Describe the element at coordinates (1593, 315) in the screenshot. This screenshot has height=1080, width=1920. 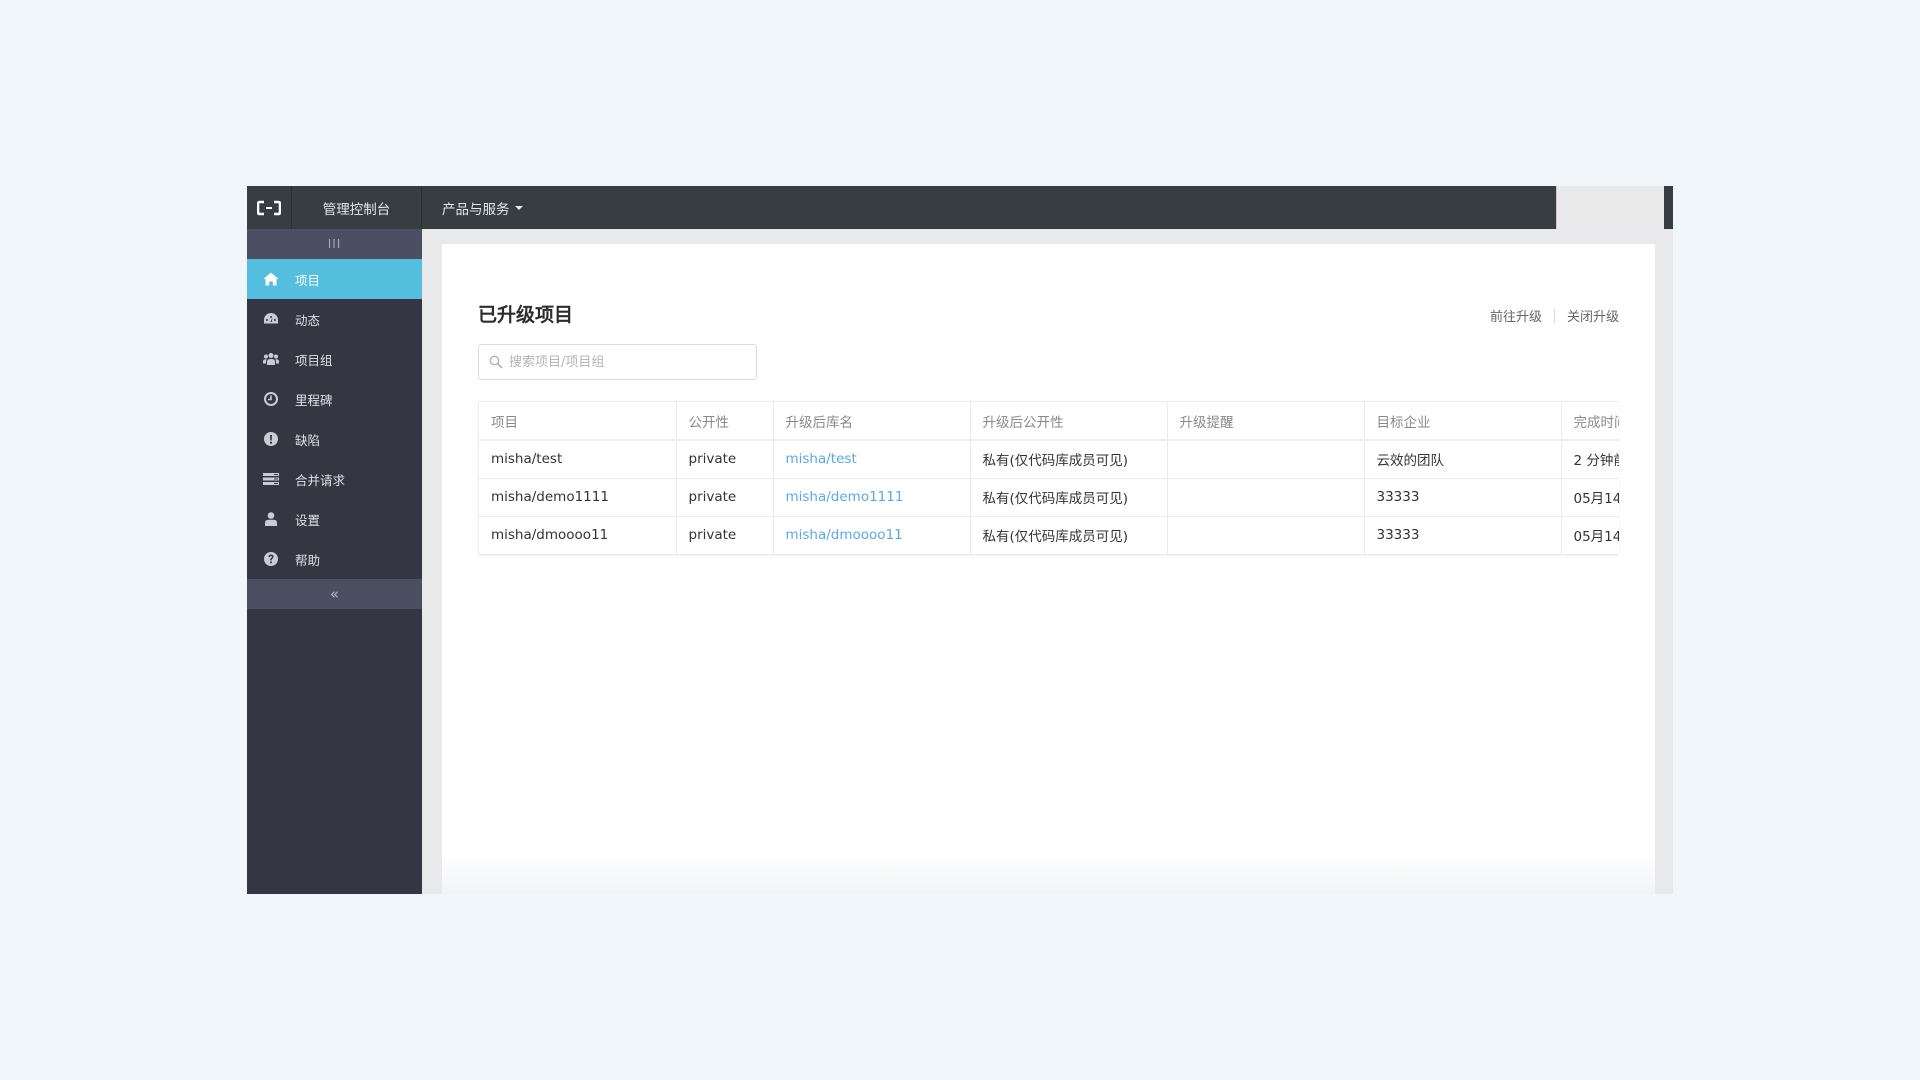
I see `close-upgrade-link: 关闭升级` at that location.